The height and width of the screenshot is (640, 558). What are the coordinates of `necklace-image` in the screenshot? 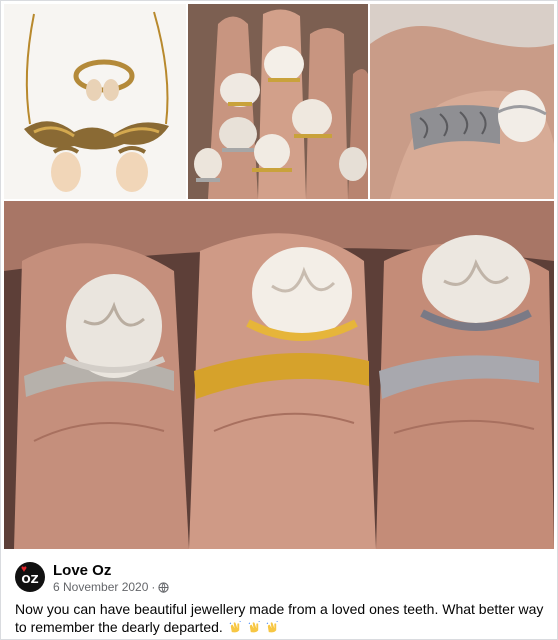 It's located at (95, 101).